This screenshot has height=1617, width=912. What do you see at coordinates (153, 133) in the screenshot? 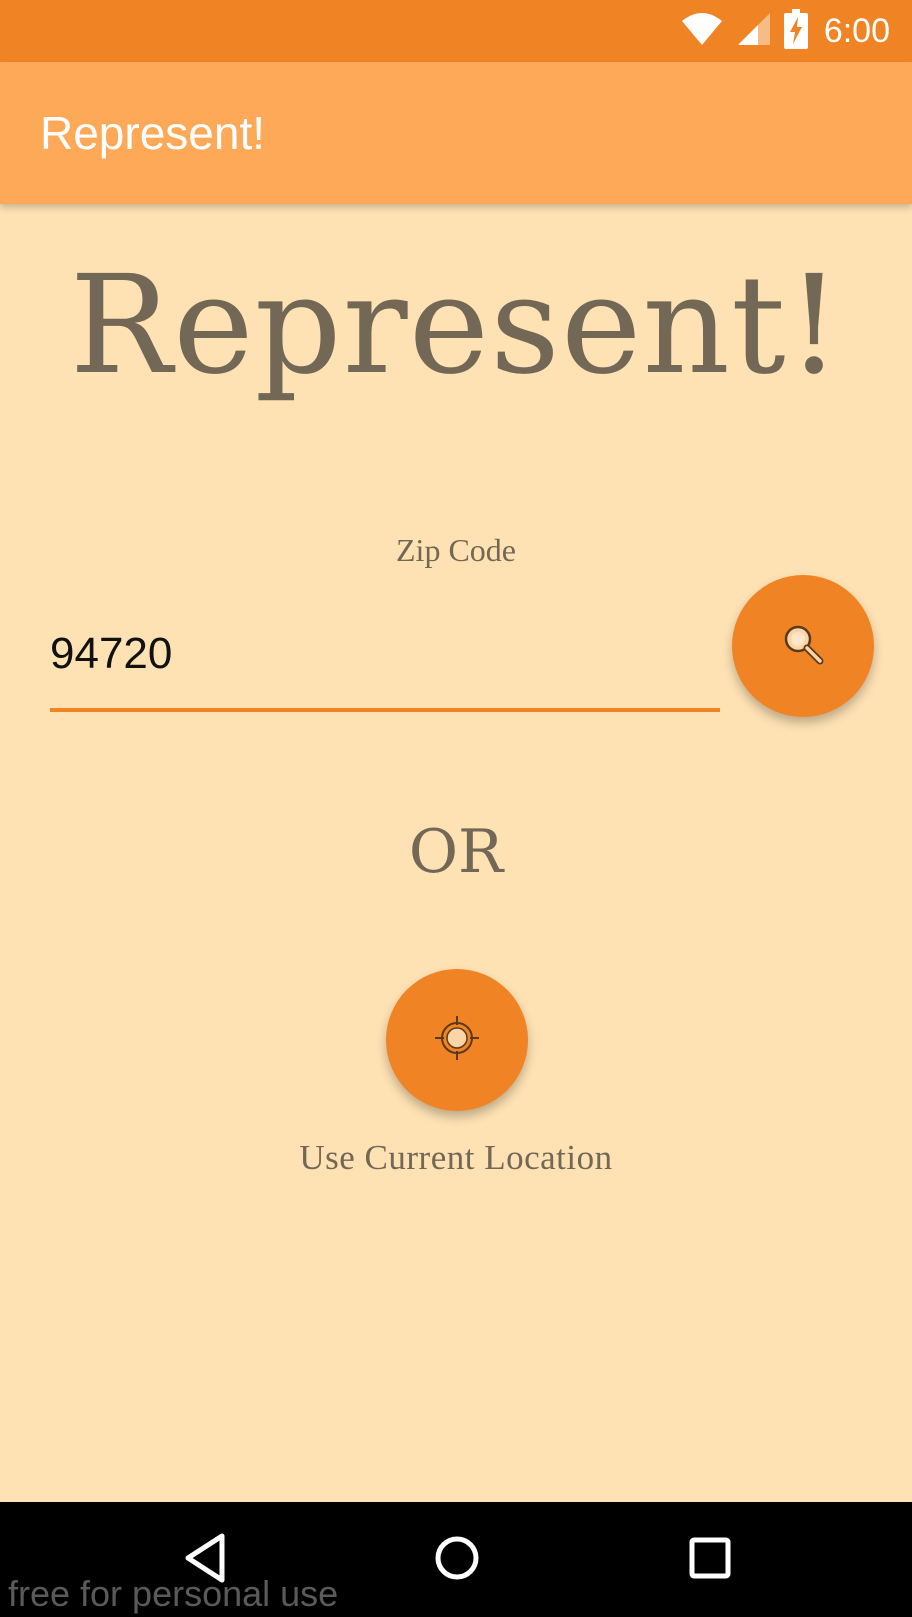
I see `app-bar-title: Represent!` at bounding box center [153, 133].